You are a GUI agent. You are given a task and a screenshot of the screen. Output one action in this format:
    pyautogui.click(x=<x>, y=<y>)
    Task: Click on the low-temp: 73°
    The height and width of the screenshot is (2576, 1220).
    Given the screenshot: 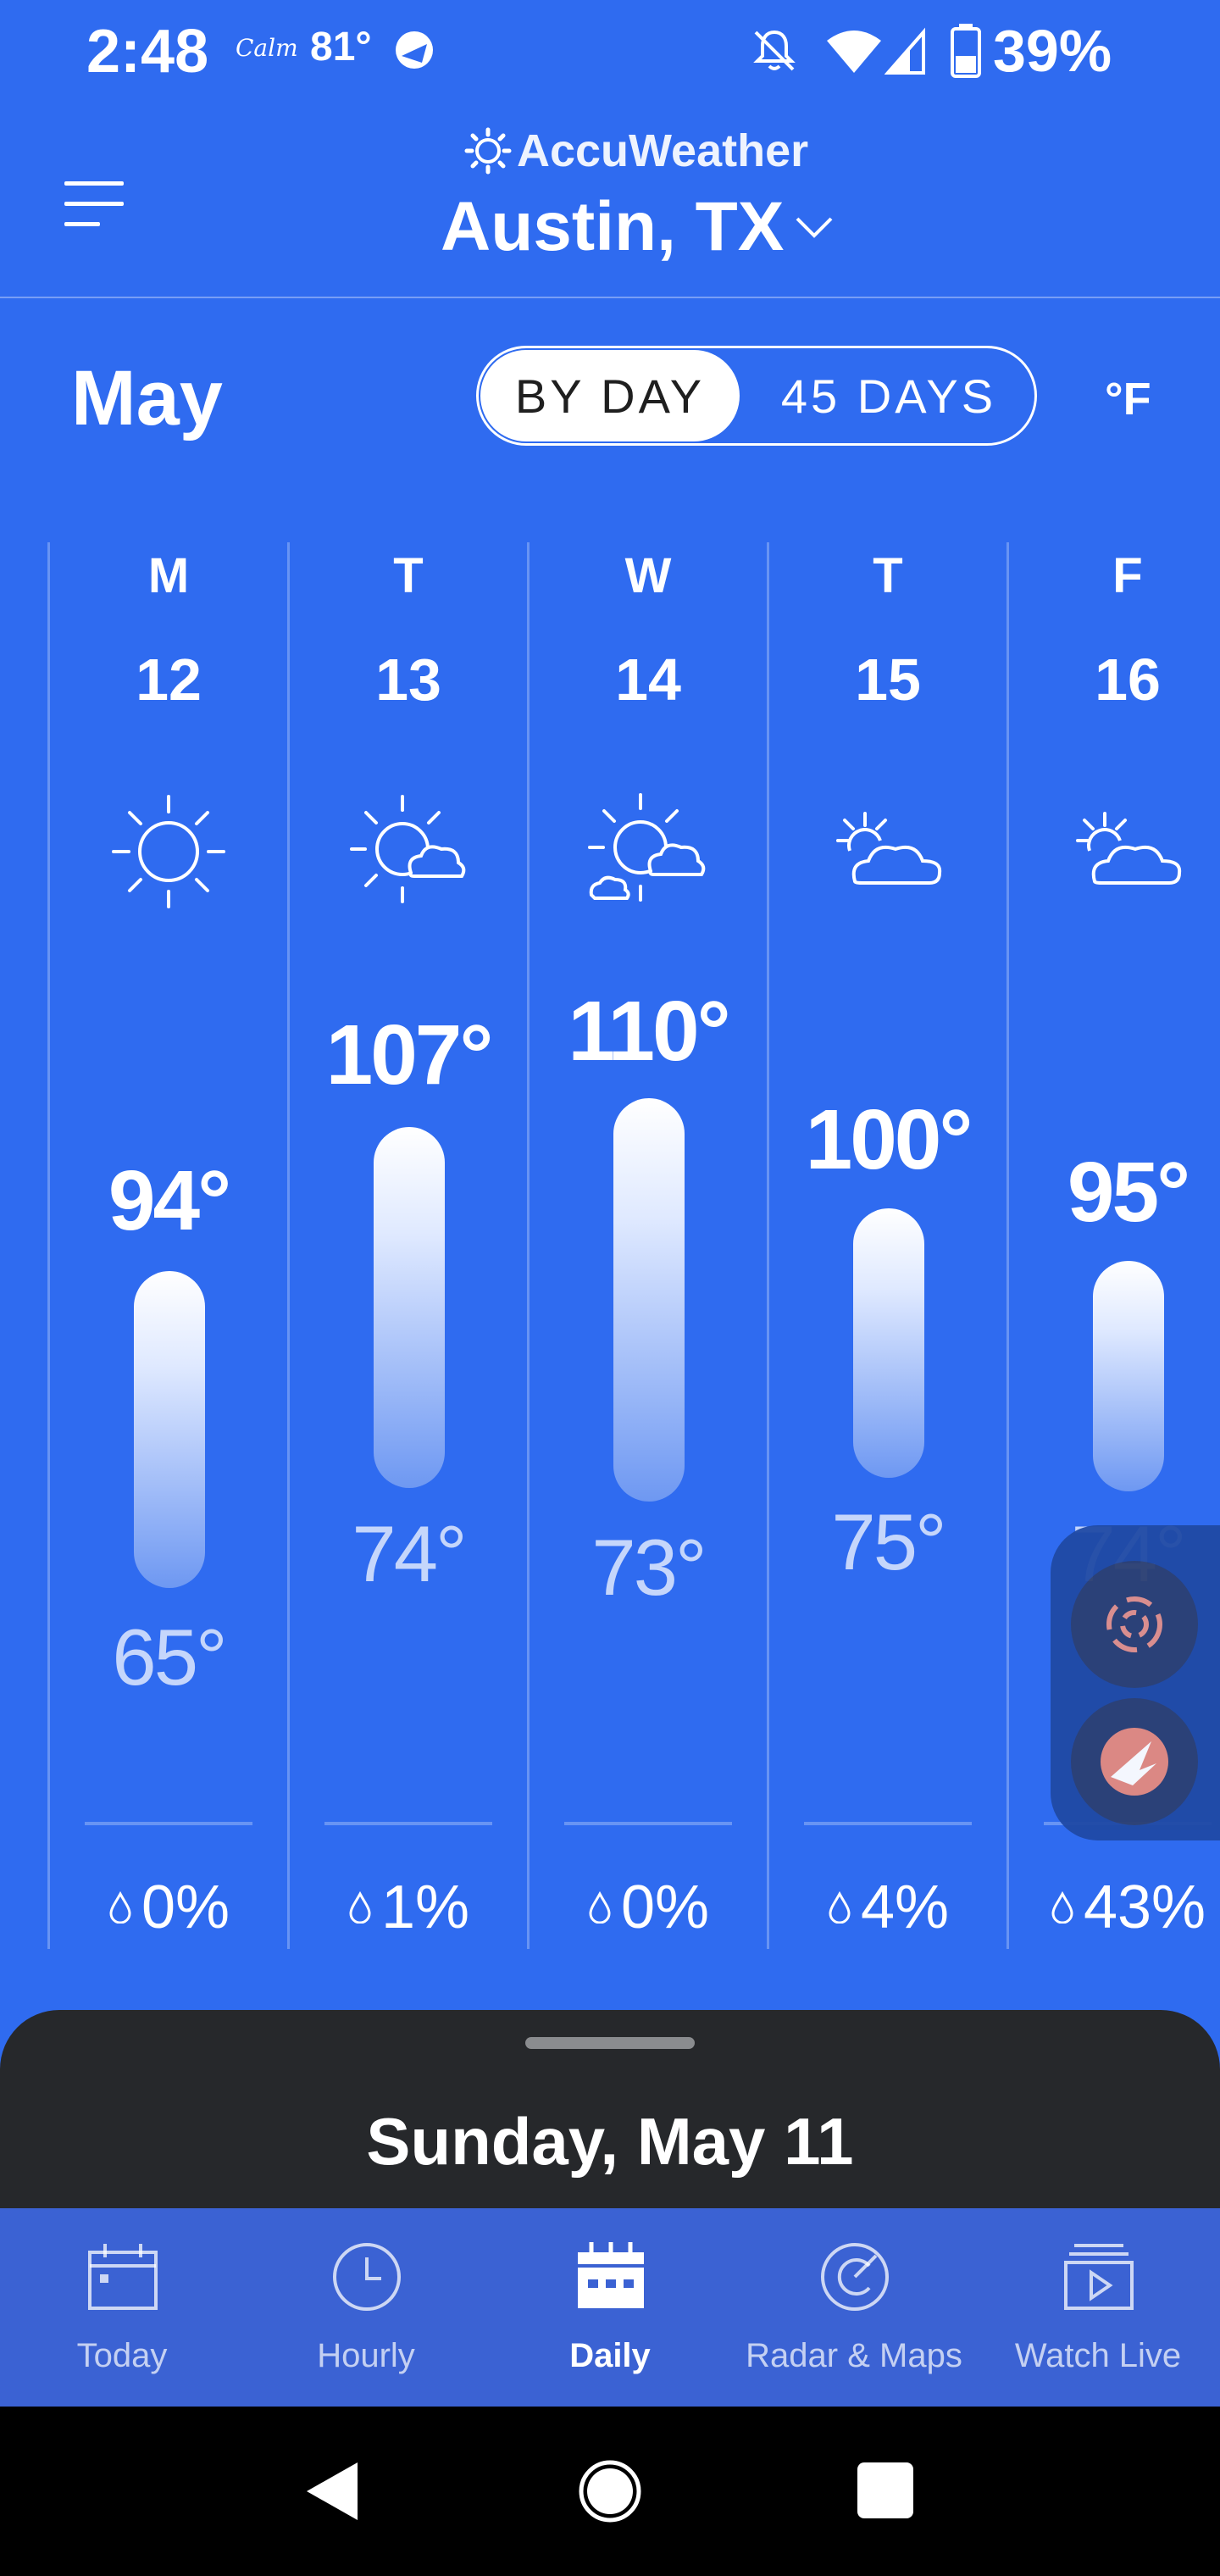 What is the action you would take?
    pyautogui.click(x=649, y=1567)
    